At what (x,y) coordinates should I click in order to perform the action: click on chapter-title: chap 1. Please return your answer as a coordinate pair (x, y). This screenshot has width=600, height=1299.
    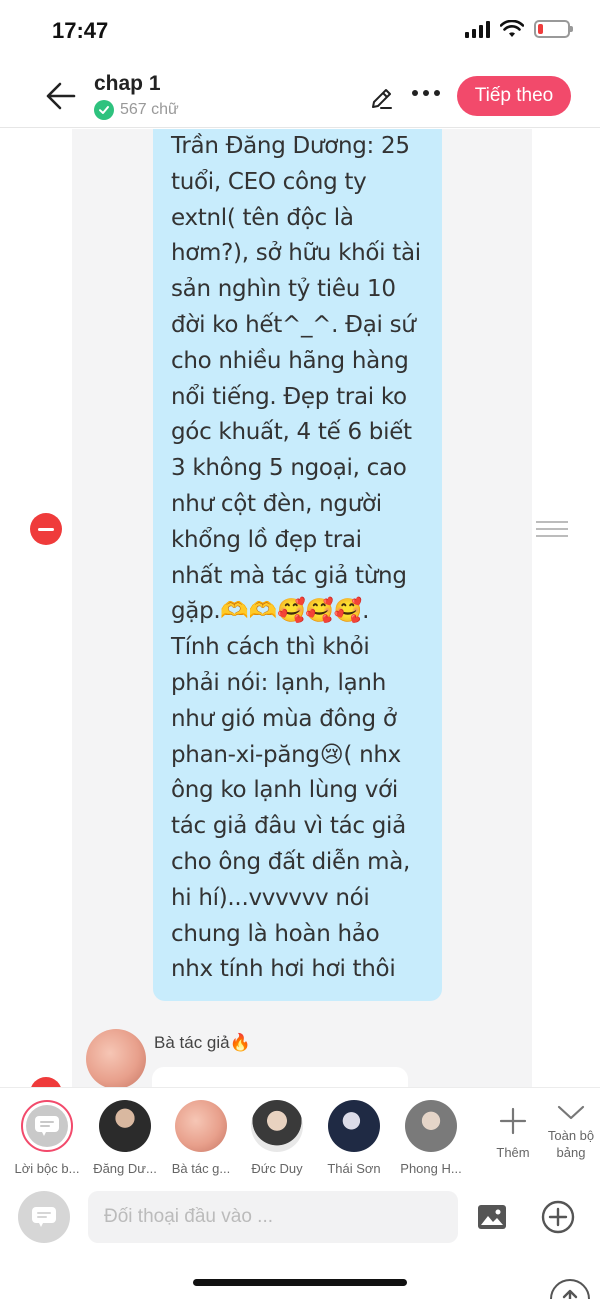
    Looking at the image, I should click on (127, 83).